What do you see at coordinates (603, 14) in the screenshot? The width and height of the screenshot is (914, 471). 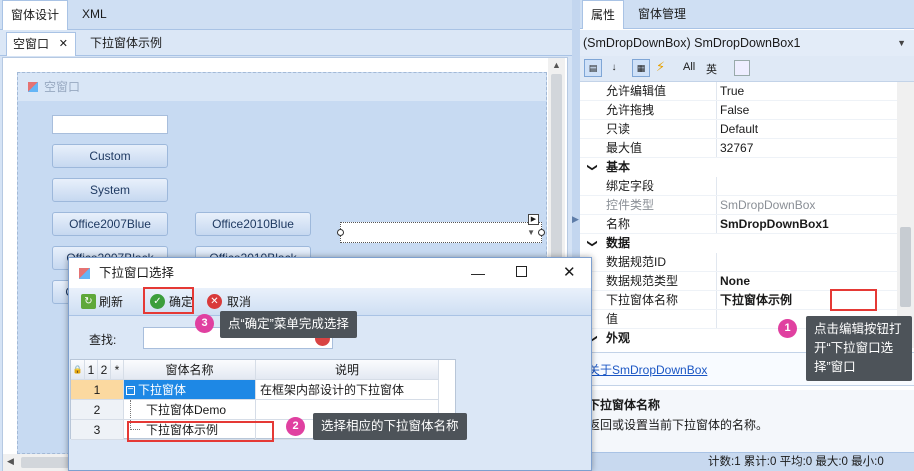 I see `tab-properties: 属性` at bounding box center [603, 14].